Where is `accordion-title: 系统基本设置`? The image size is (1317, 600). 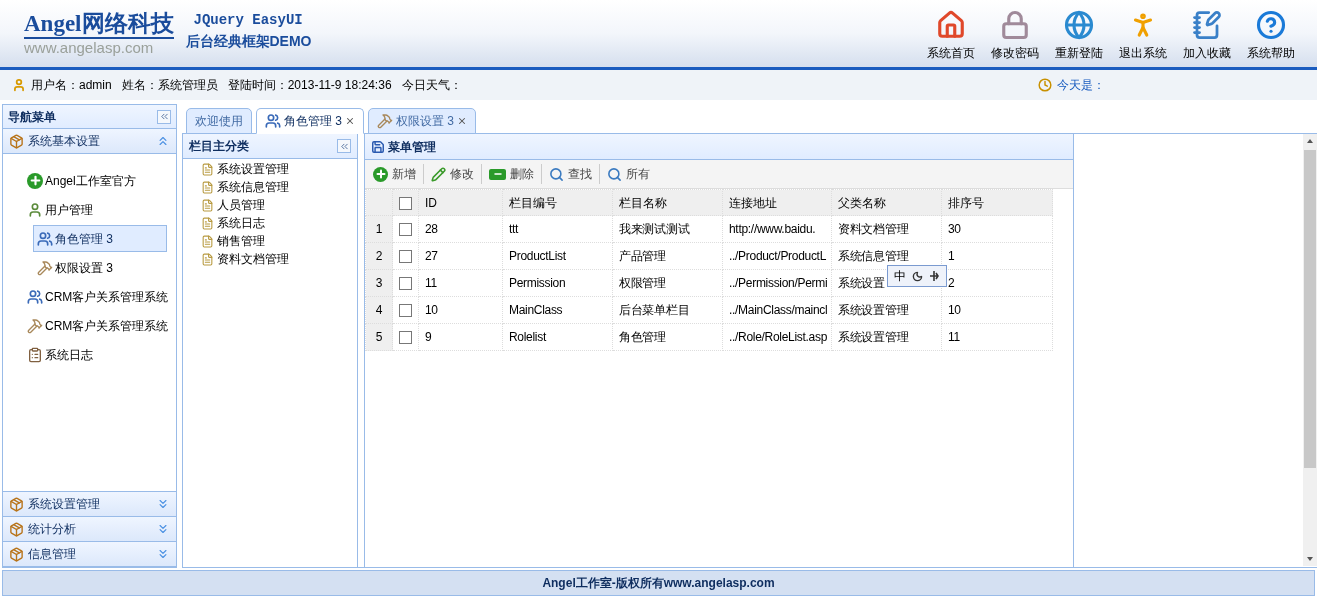 accordion-title: 系统基本设置 is located at coordinates (64, 141).